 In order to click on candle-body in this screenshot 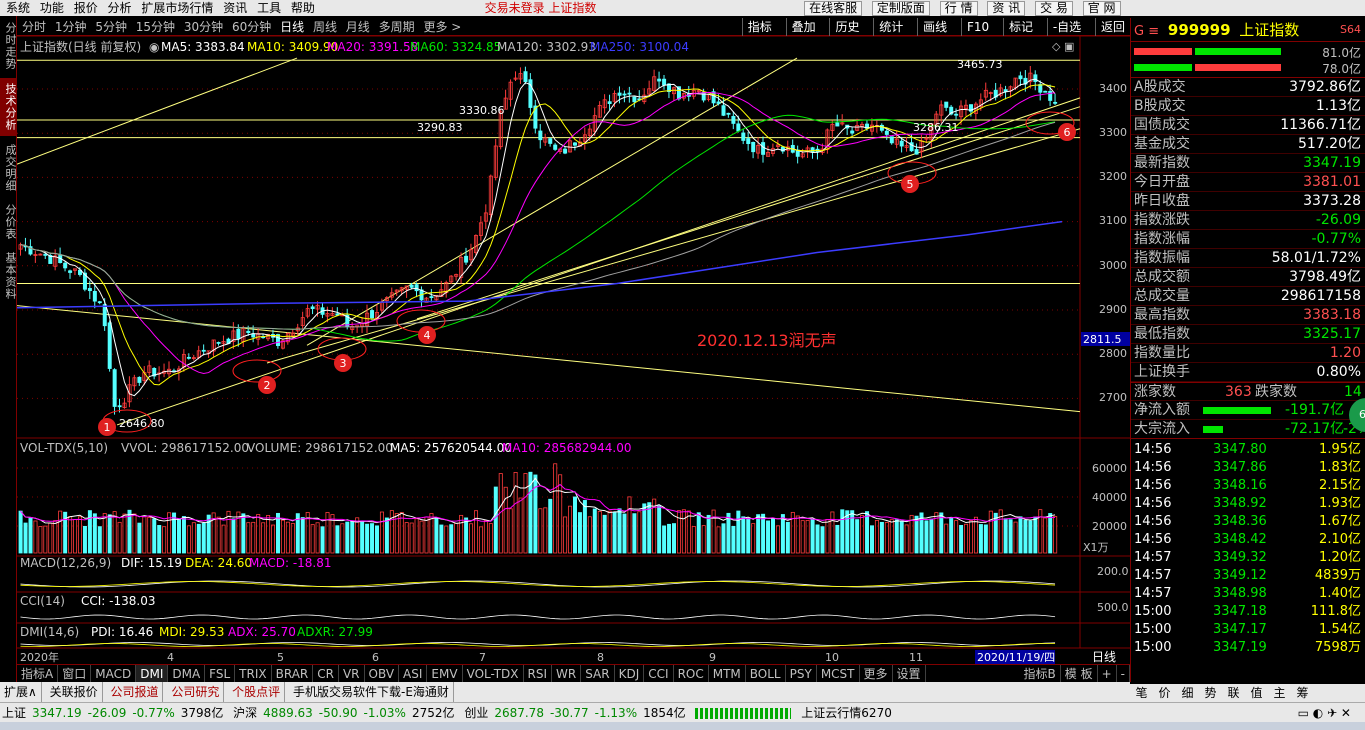, I will do `click(89, 290)`.